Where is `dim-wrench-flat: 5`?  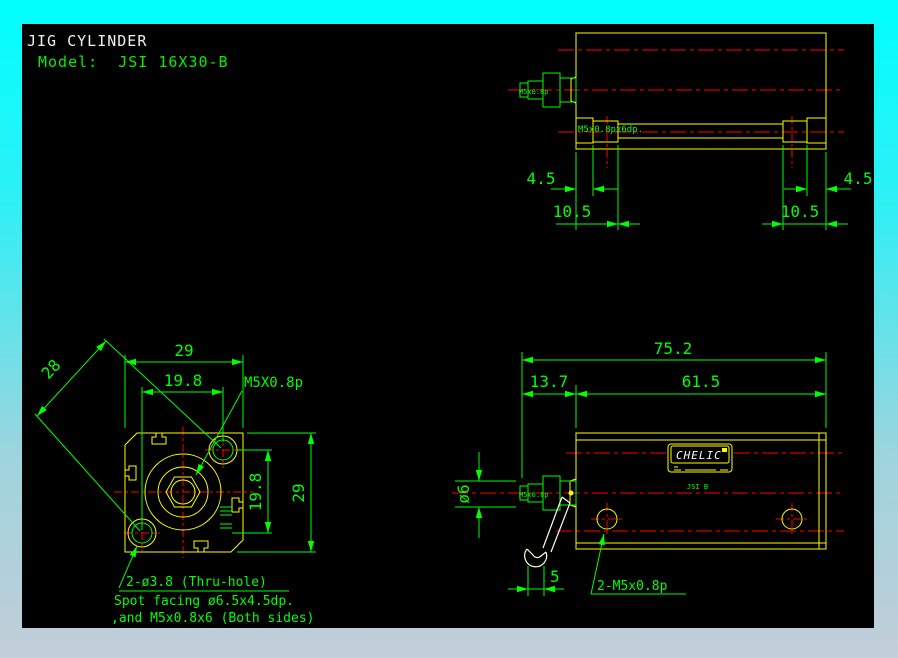
dim-wrench-flat: 5 is located at coordinates (555, 576).